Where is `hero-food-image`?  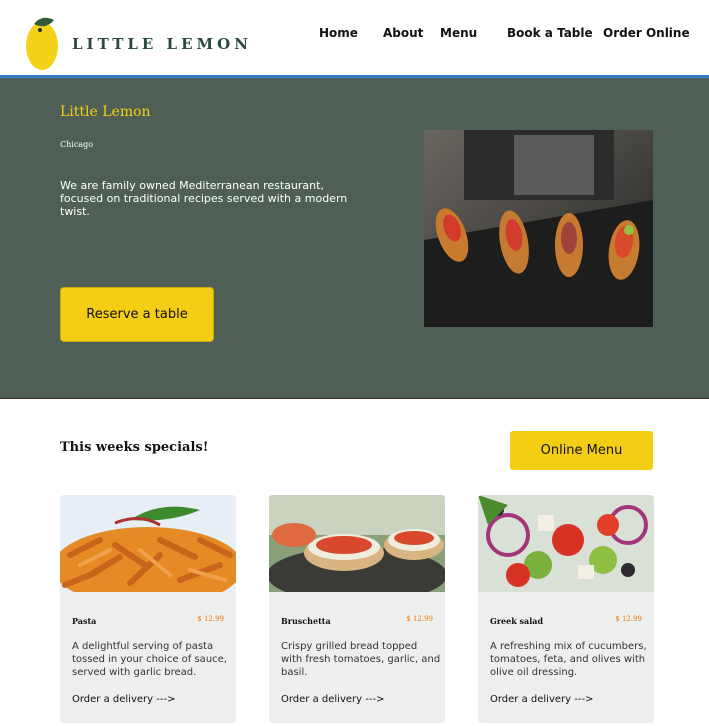
hero-food-image is located at coordinates (538, 228).